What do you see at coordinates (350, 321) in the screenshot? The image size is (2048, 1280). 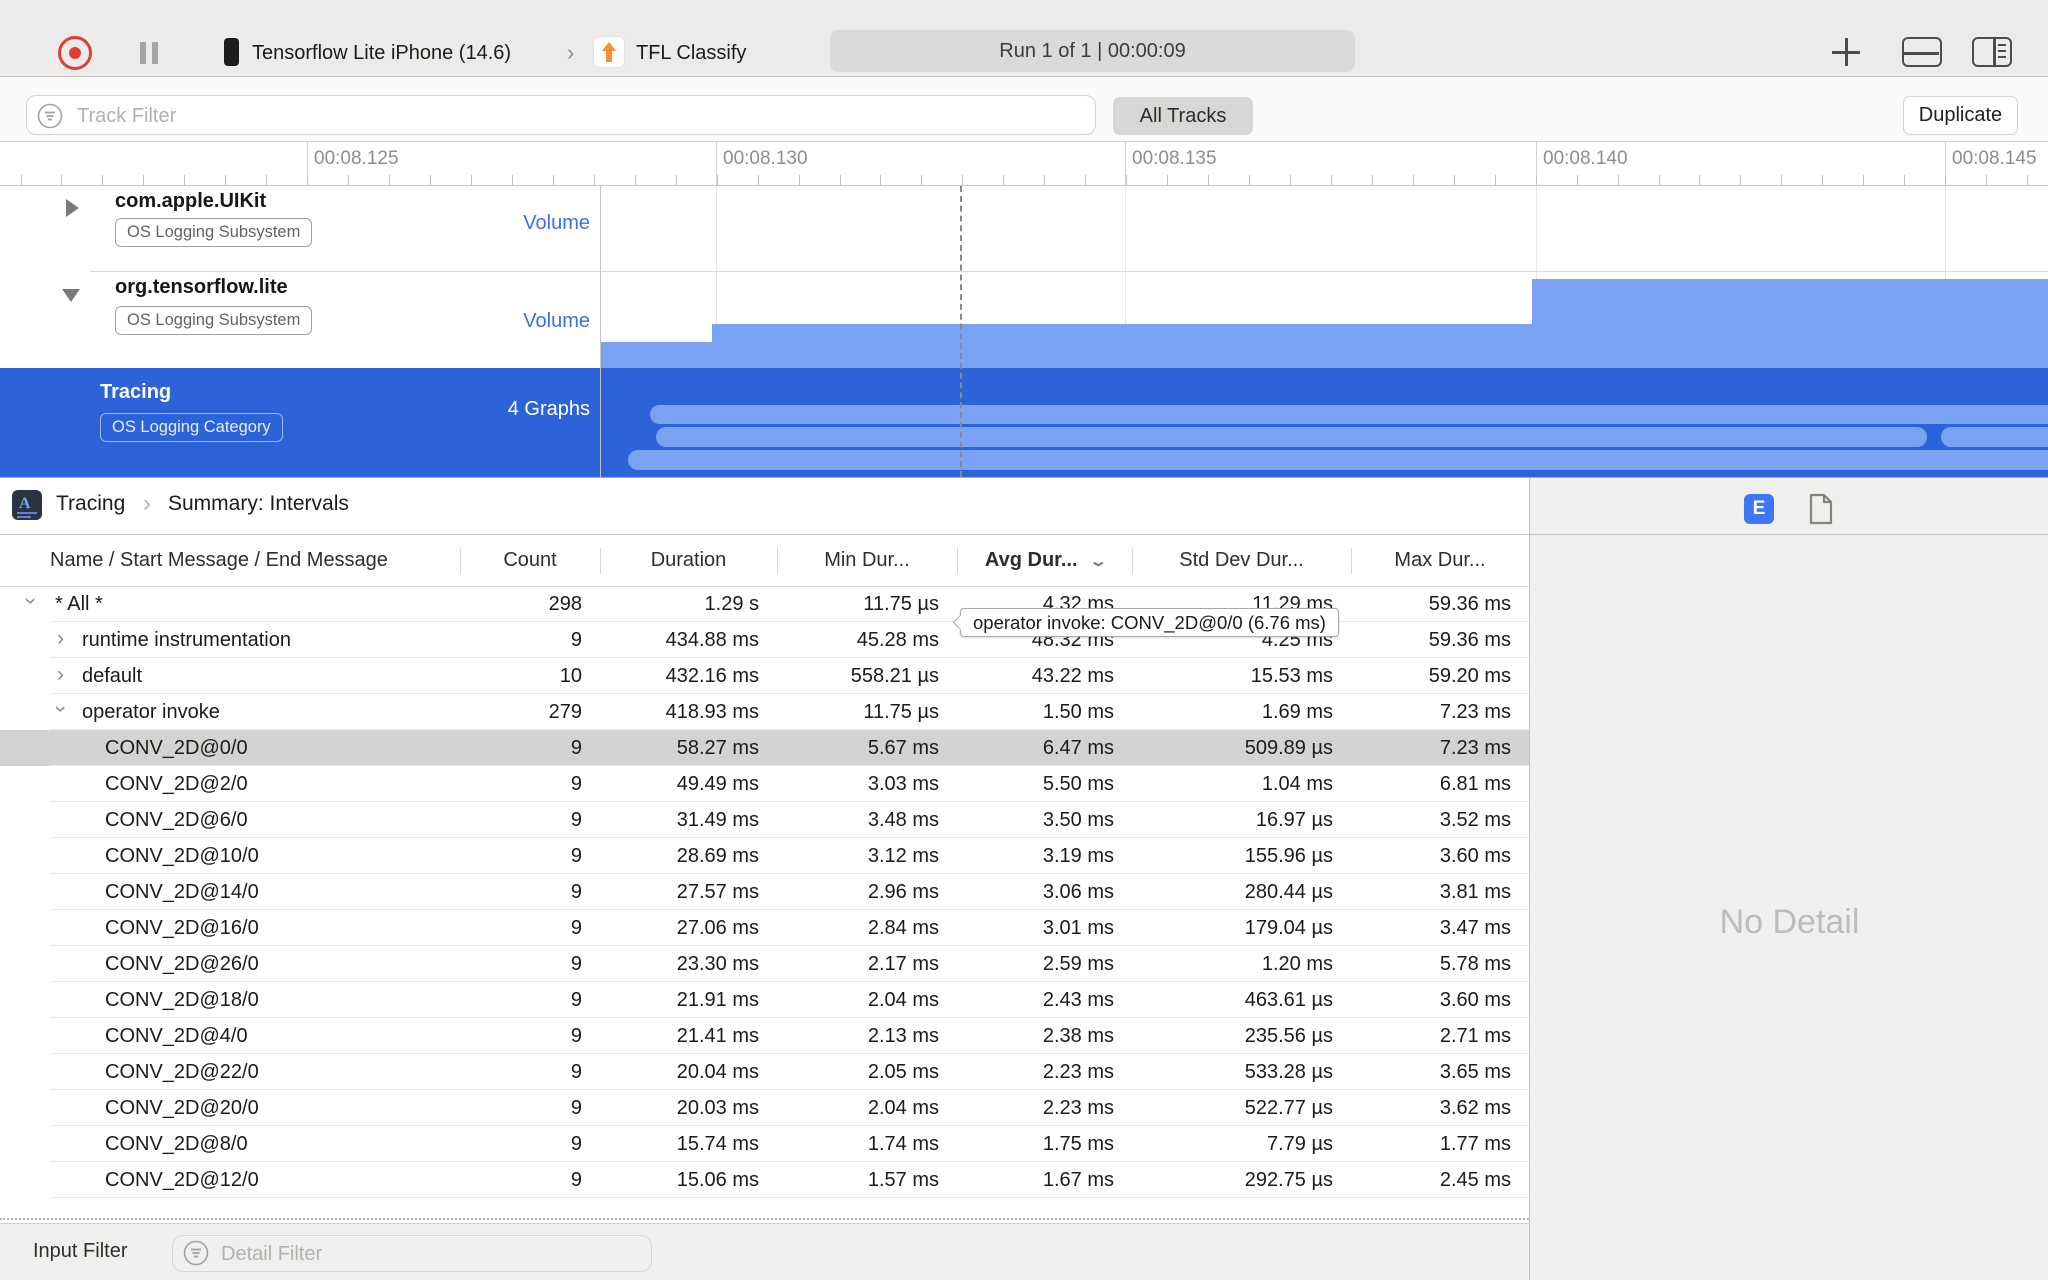 I see `track-type-label-tensorflow: Volume` at bounding box center [350, 321].